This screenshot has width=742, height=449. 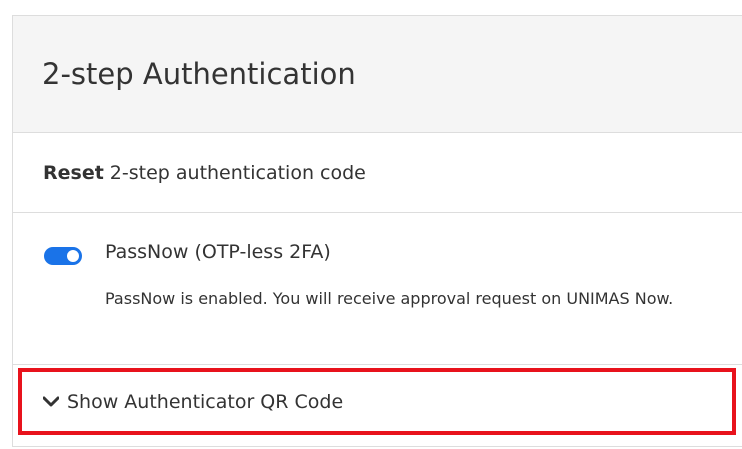 I want to click on show-qr-code-label: Show Authenticator QR Code, so click(x=205, y=401).